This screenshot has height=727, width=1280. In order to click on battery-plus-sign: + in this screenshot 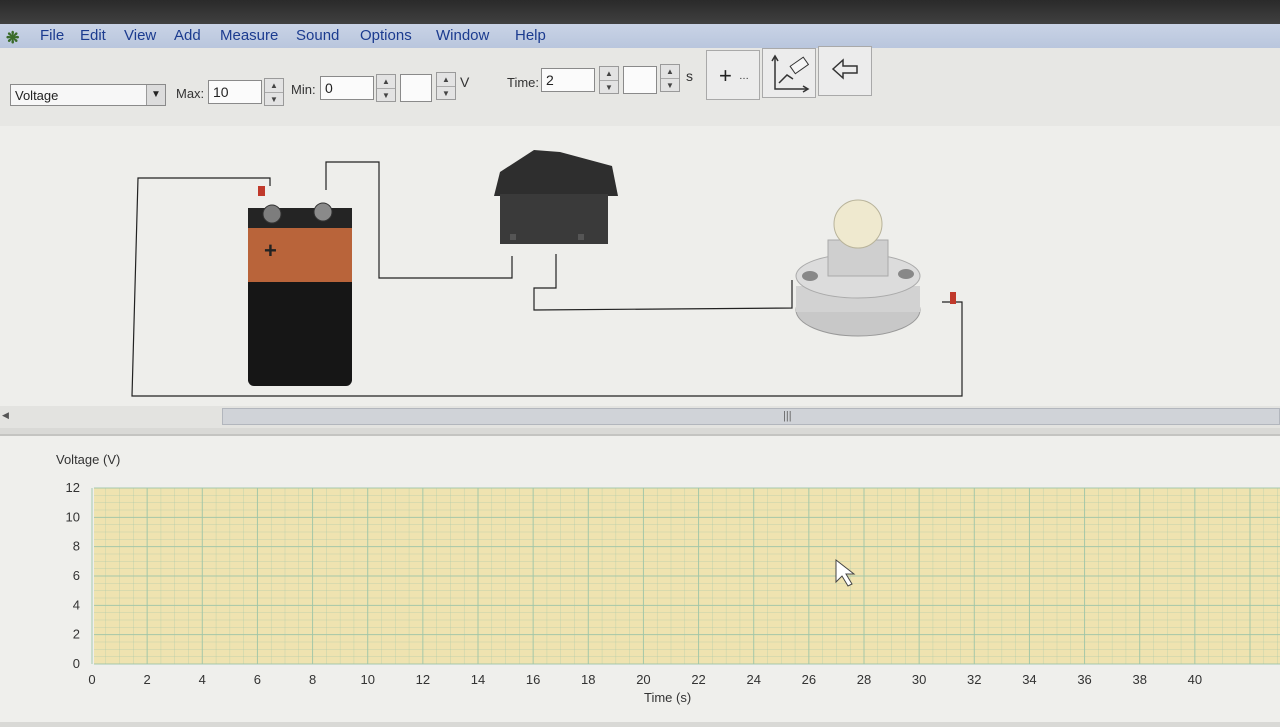, I will do `click(270, 250)`.